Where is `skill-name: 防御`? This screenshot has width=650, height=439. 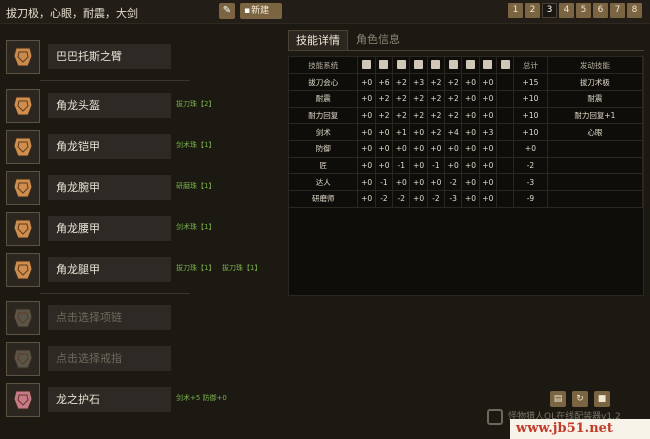
skill-name: 防御 is located at coordinates (324, 149).